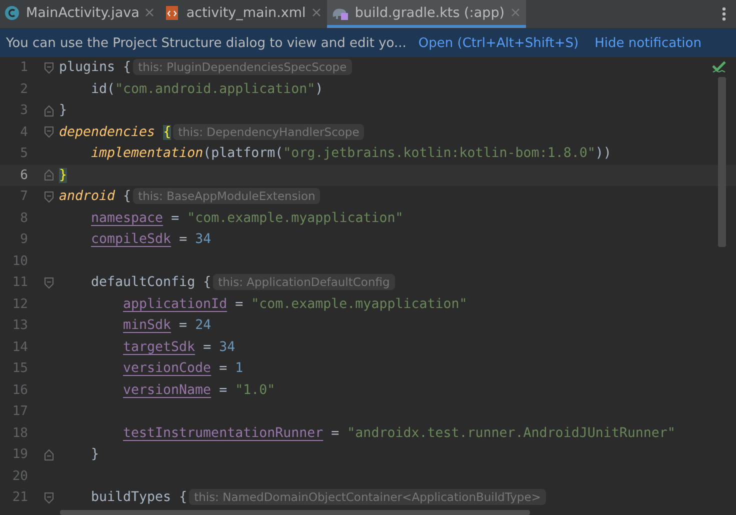  Describe the element at coordinates (318, 498) in the screenshot. I see `code-line: buildTypes { this: NamedDomainObjectContainer<ApplicationBuildType>` at that location.